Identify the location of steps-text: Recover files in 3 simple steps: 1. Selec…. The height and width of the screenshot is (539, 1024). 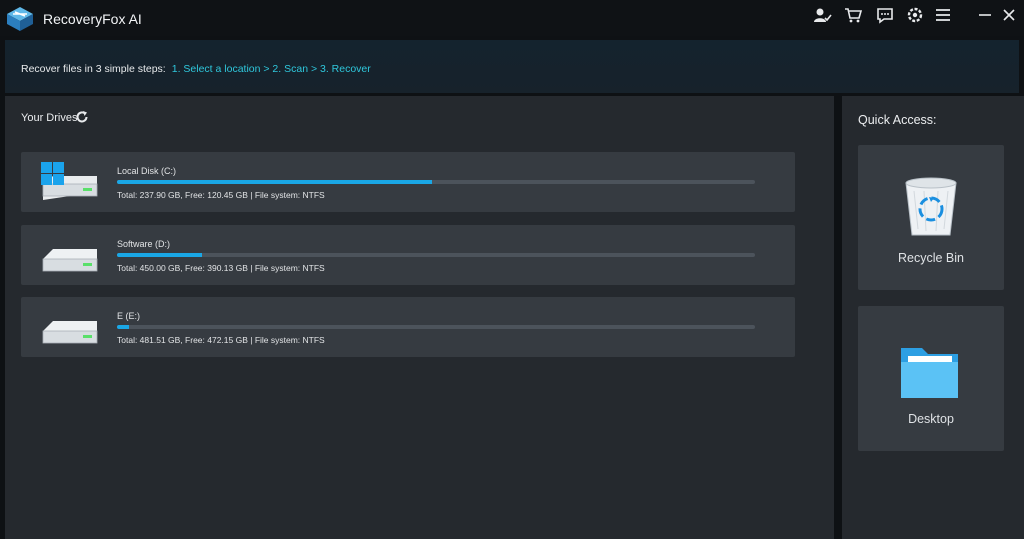
(196, 69).